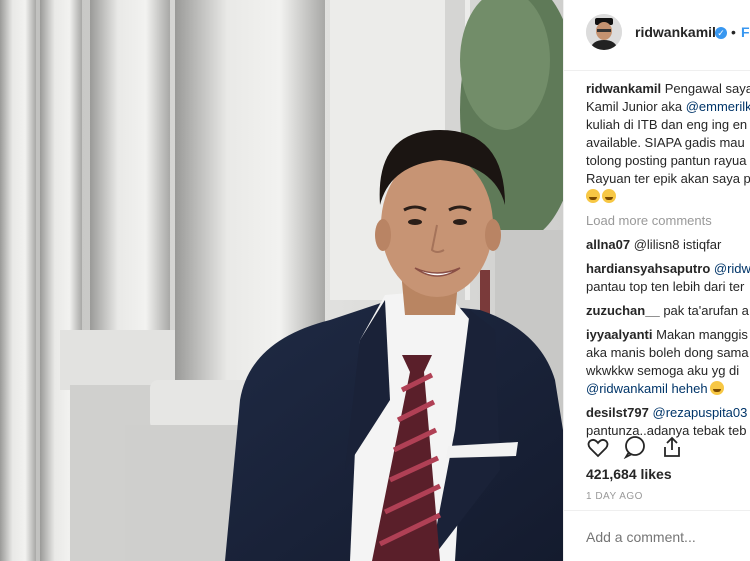 The image size is (750, 561). I want to click on comment-username: allna07, so click(608, 244).